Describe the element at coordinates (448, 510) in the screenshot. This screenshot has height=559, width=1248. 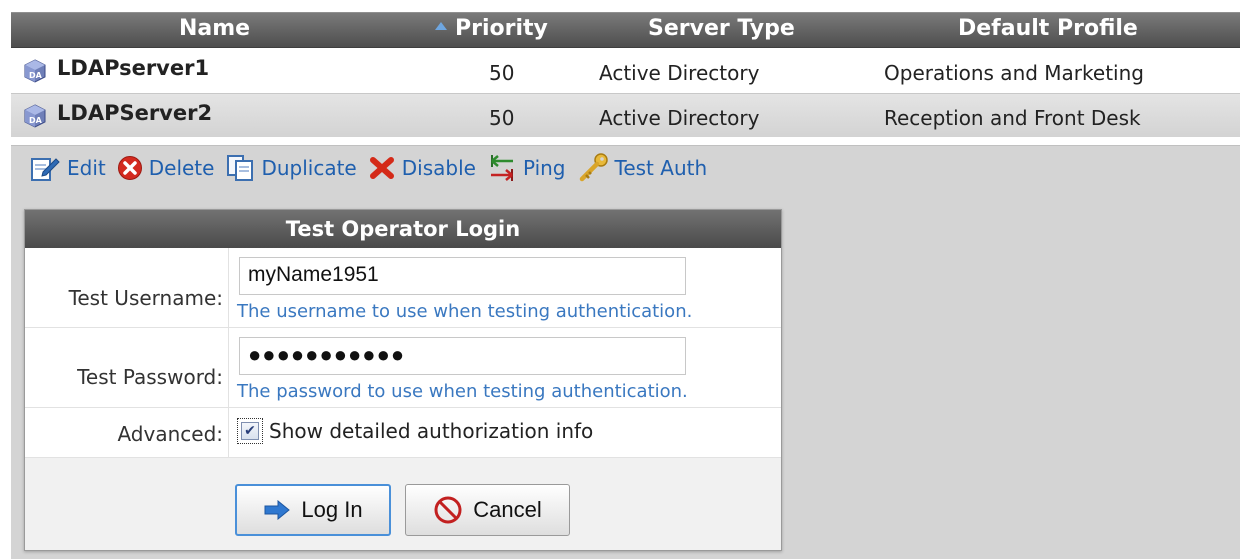
I see `cancel-icon` at that location.